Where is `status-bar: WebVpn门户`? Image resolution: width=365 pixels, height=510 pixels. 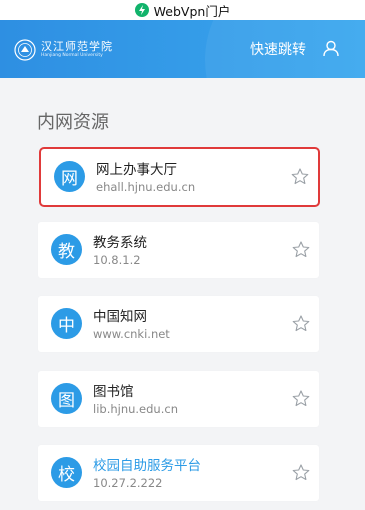 status-bar: WebVpn门户 is located at coordinates (182, 10).